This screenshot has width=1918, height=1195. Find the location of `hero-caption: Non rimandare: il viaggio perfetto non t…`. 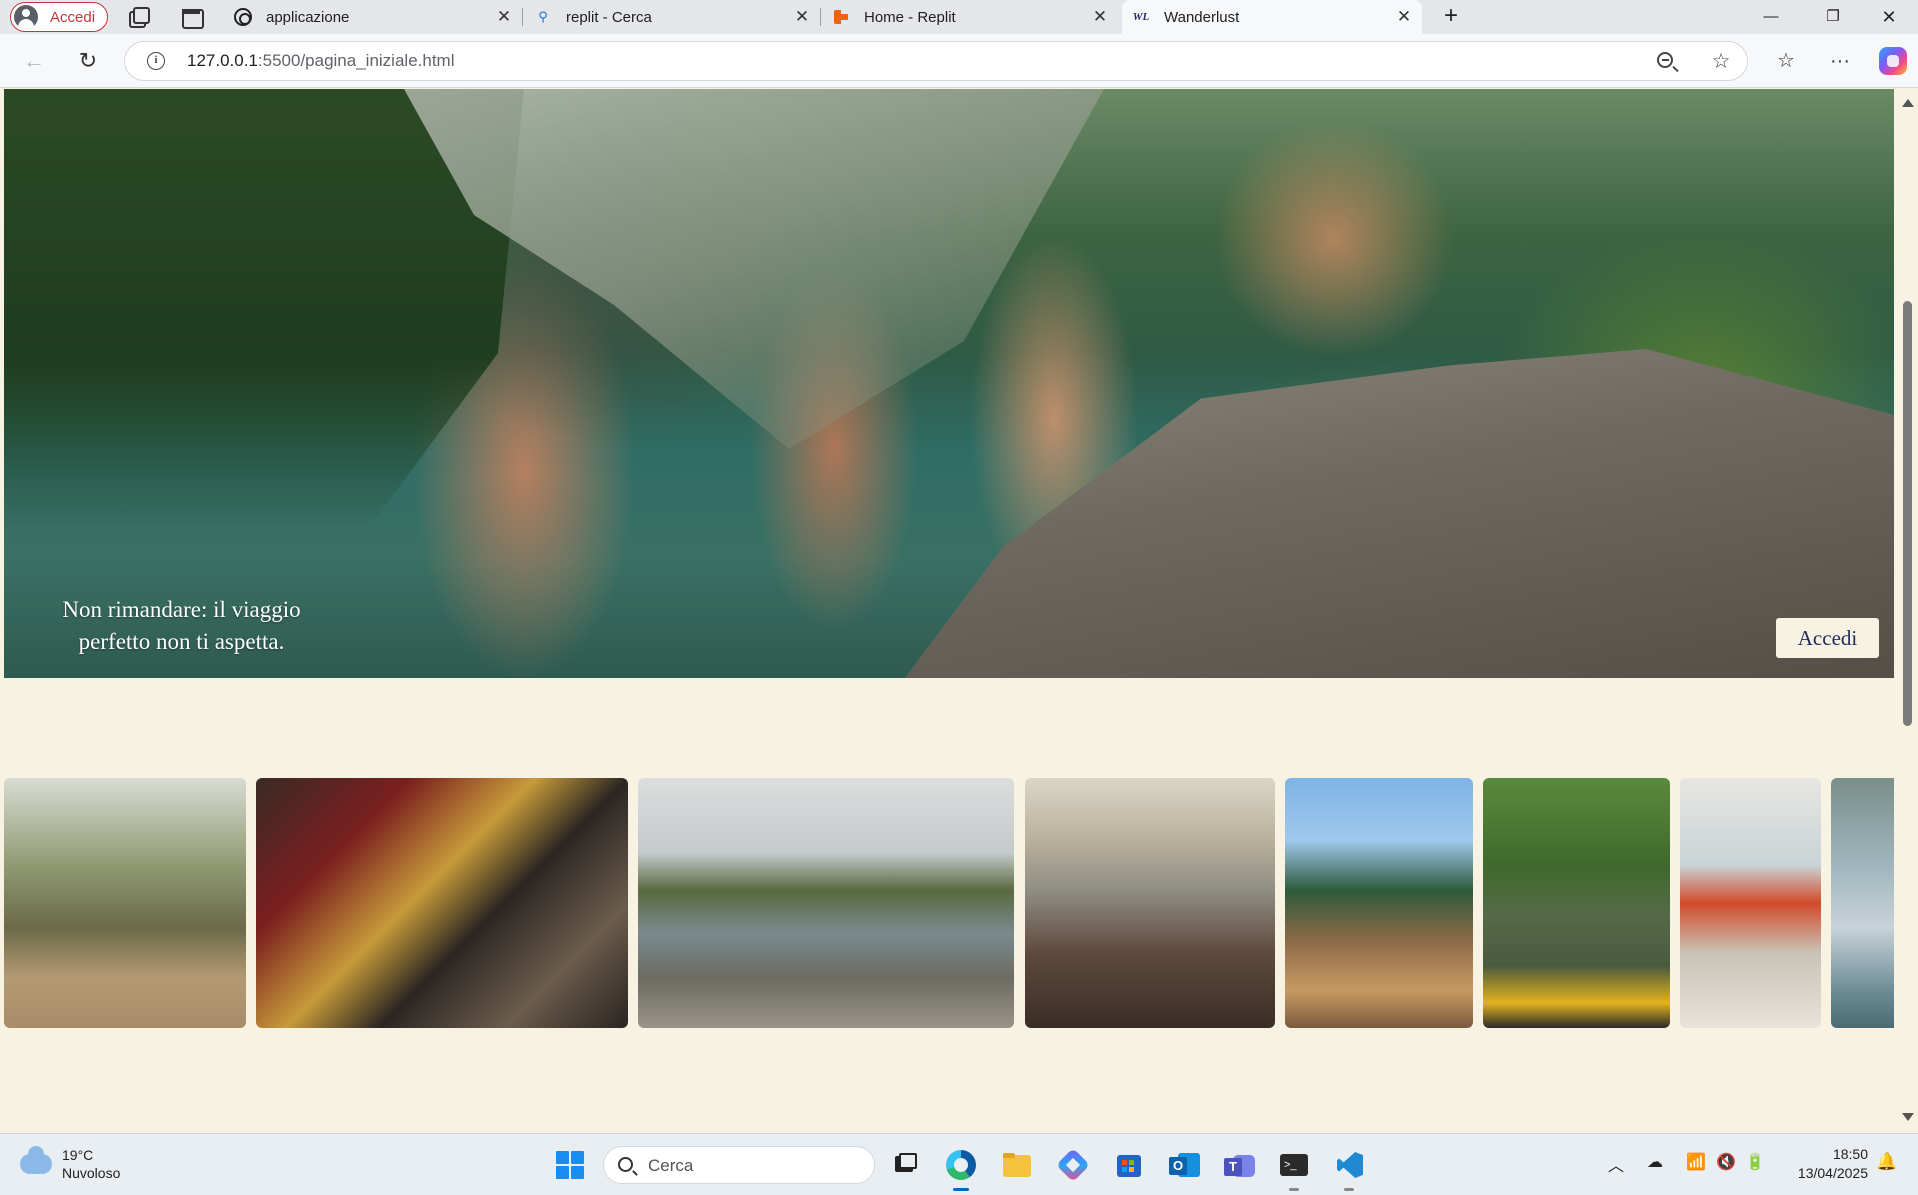

hero-caption: Non rimandare: il viaggio perfetto non t… is located at coordinates (181, 625).